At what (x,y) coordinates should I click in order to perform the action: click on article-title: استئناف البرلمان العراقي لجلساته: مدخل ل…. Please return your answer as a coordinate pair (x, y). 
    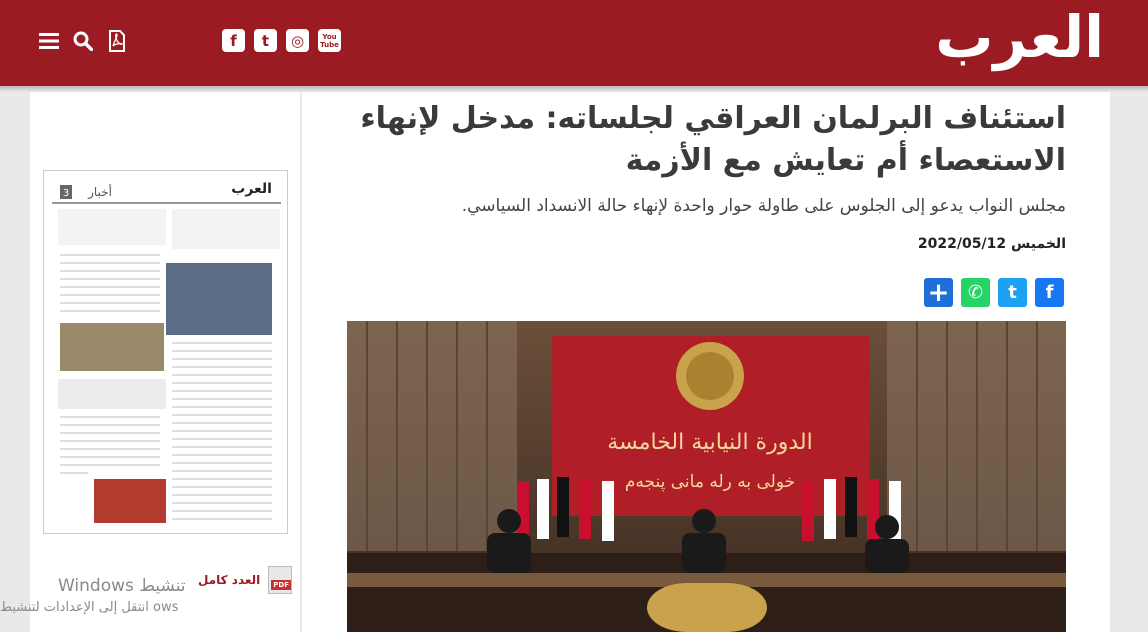
    Looking at the image, I should click on (713, 139).